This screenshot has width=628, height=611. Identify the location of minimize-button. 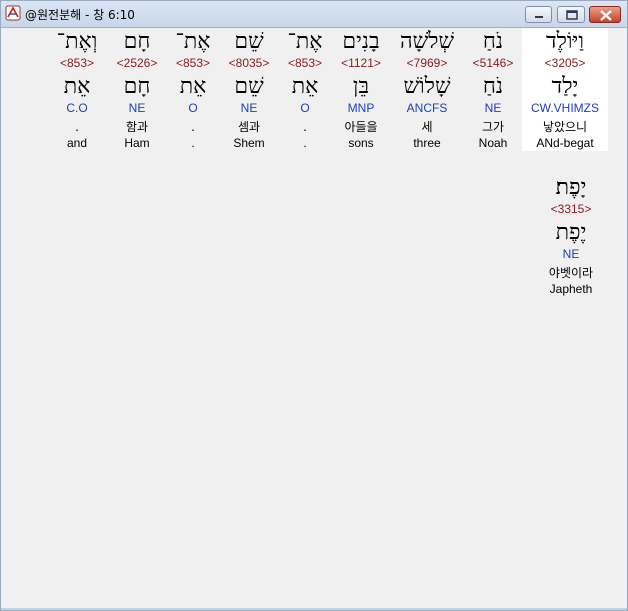
(538, 14).